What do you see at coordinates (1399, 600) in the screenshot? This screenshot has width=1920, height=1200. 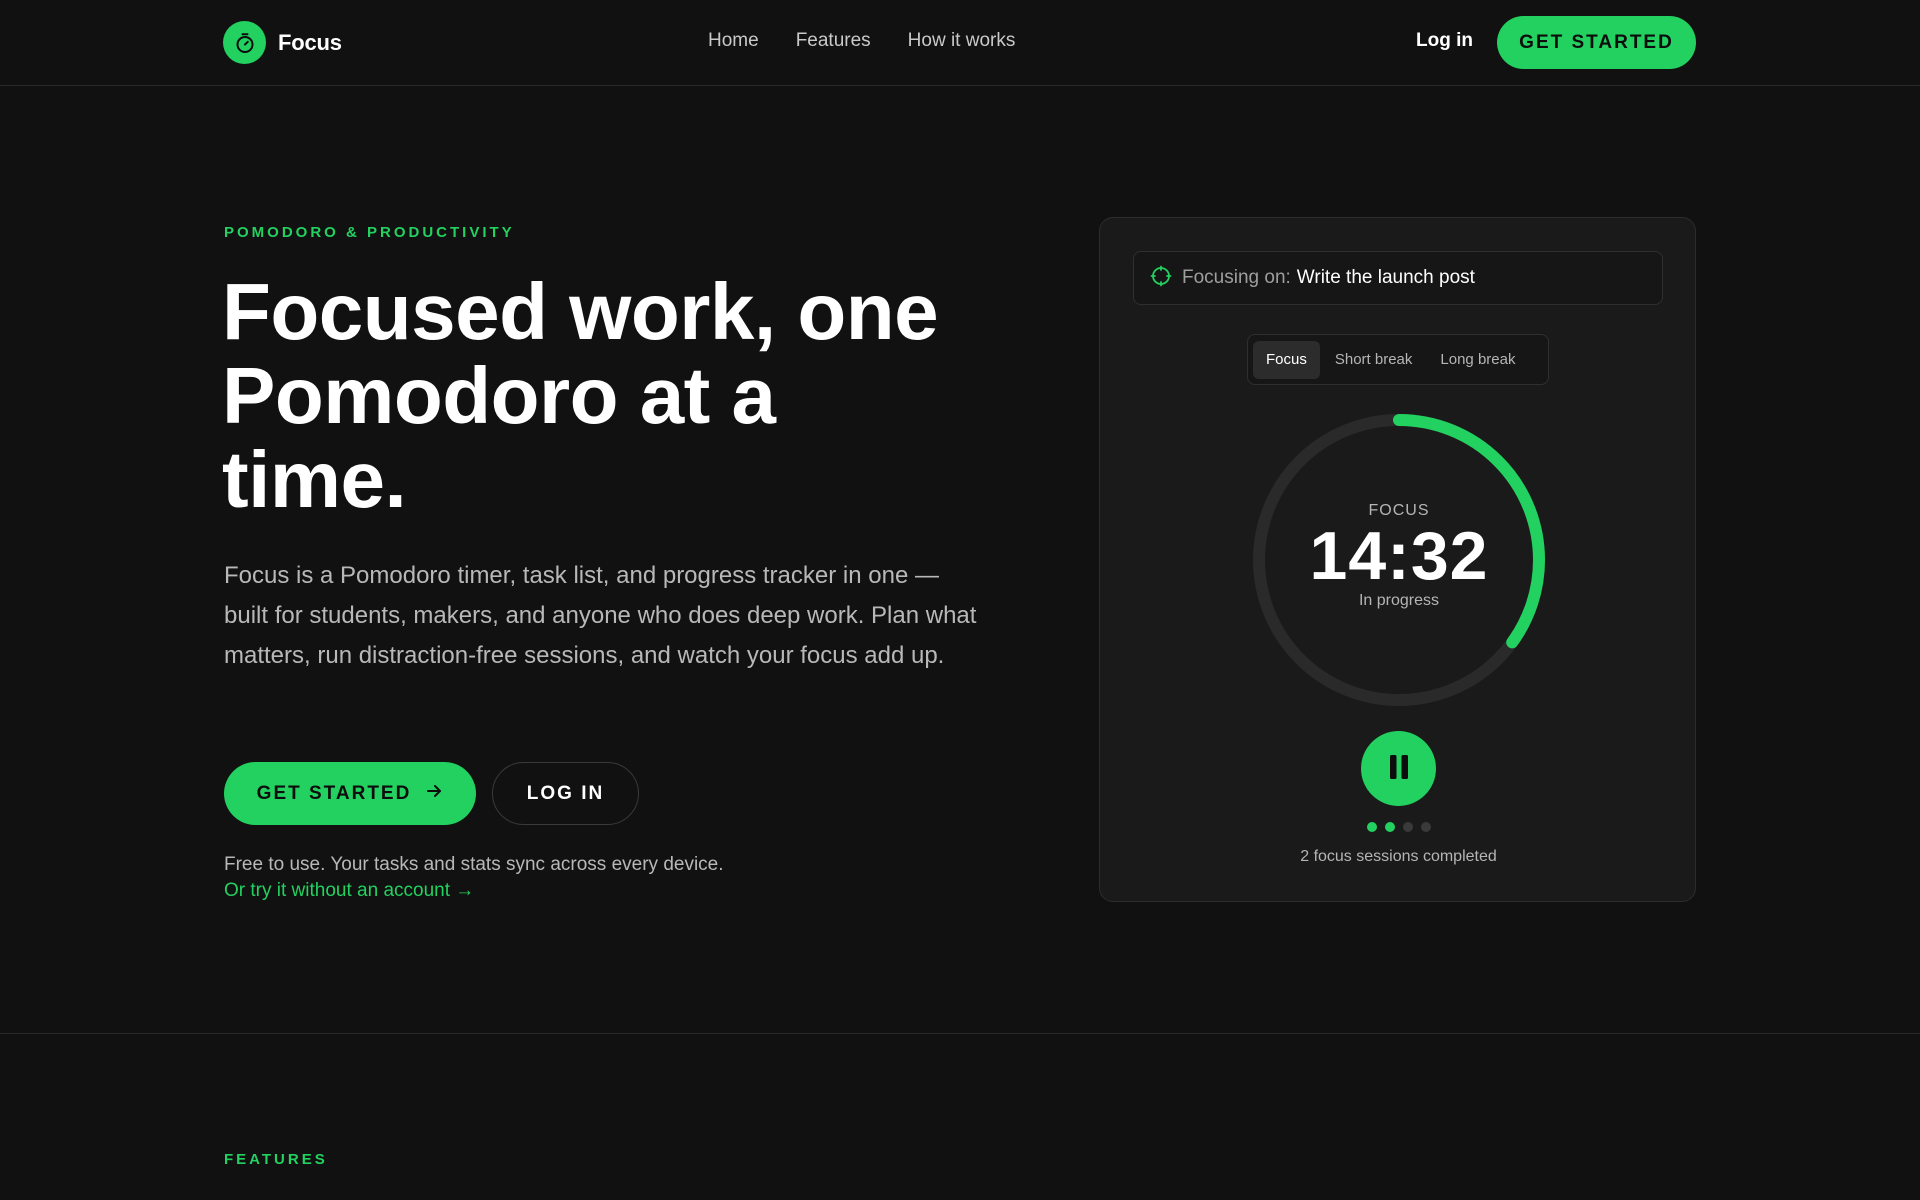 I see `timer-status: In progress` at bounding box center [1399, 600].